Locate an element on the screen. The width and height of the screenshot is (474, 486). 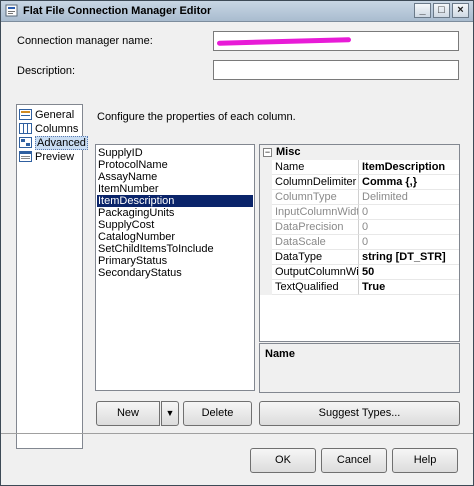
property-row-data-precision: DataPrecision 0 is located at coordinates (359, 227).